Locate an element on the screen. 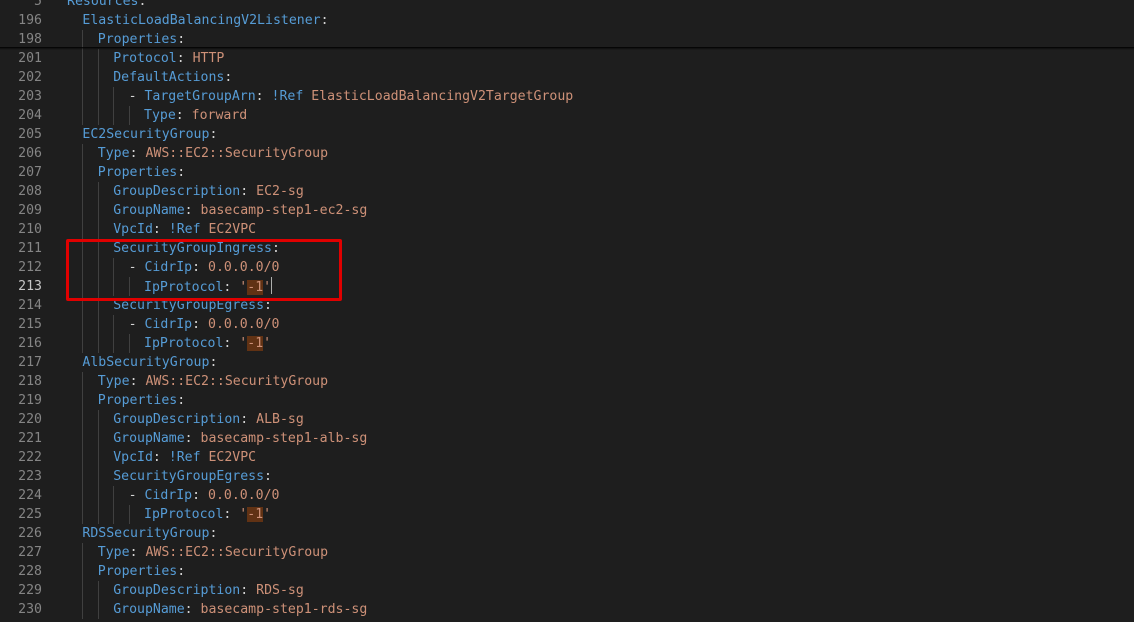 This screenshot has height=622, width=1134. code-line: 208 GroupDescription: EC2-sg is located at coordinates (567, 191).